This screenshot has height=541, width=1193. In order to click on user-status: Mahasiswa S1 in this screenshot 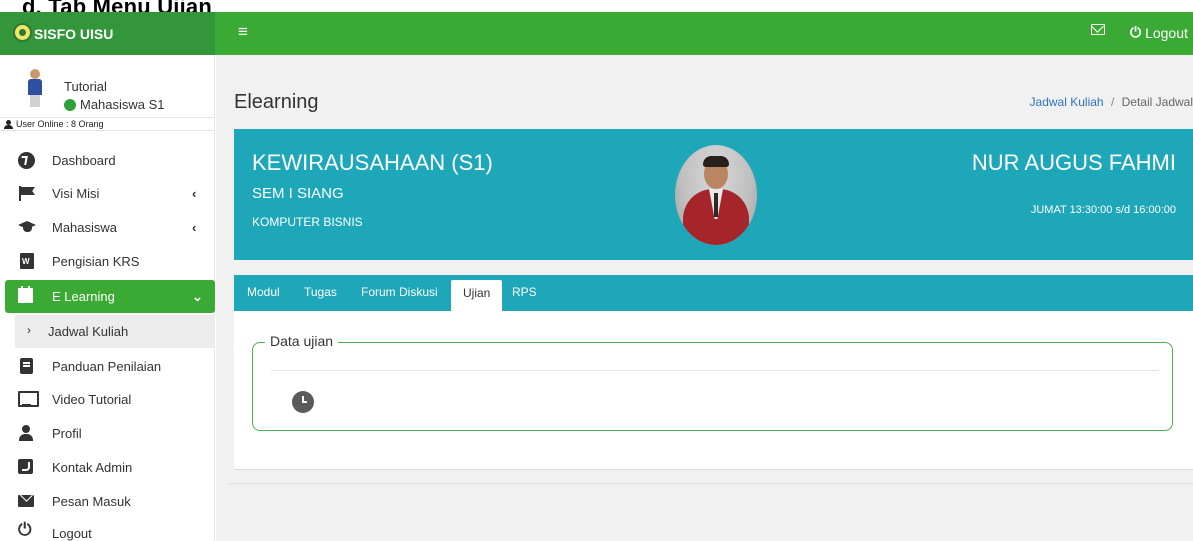, I will do `click(114, 104)`.